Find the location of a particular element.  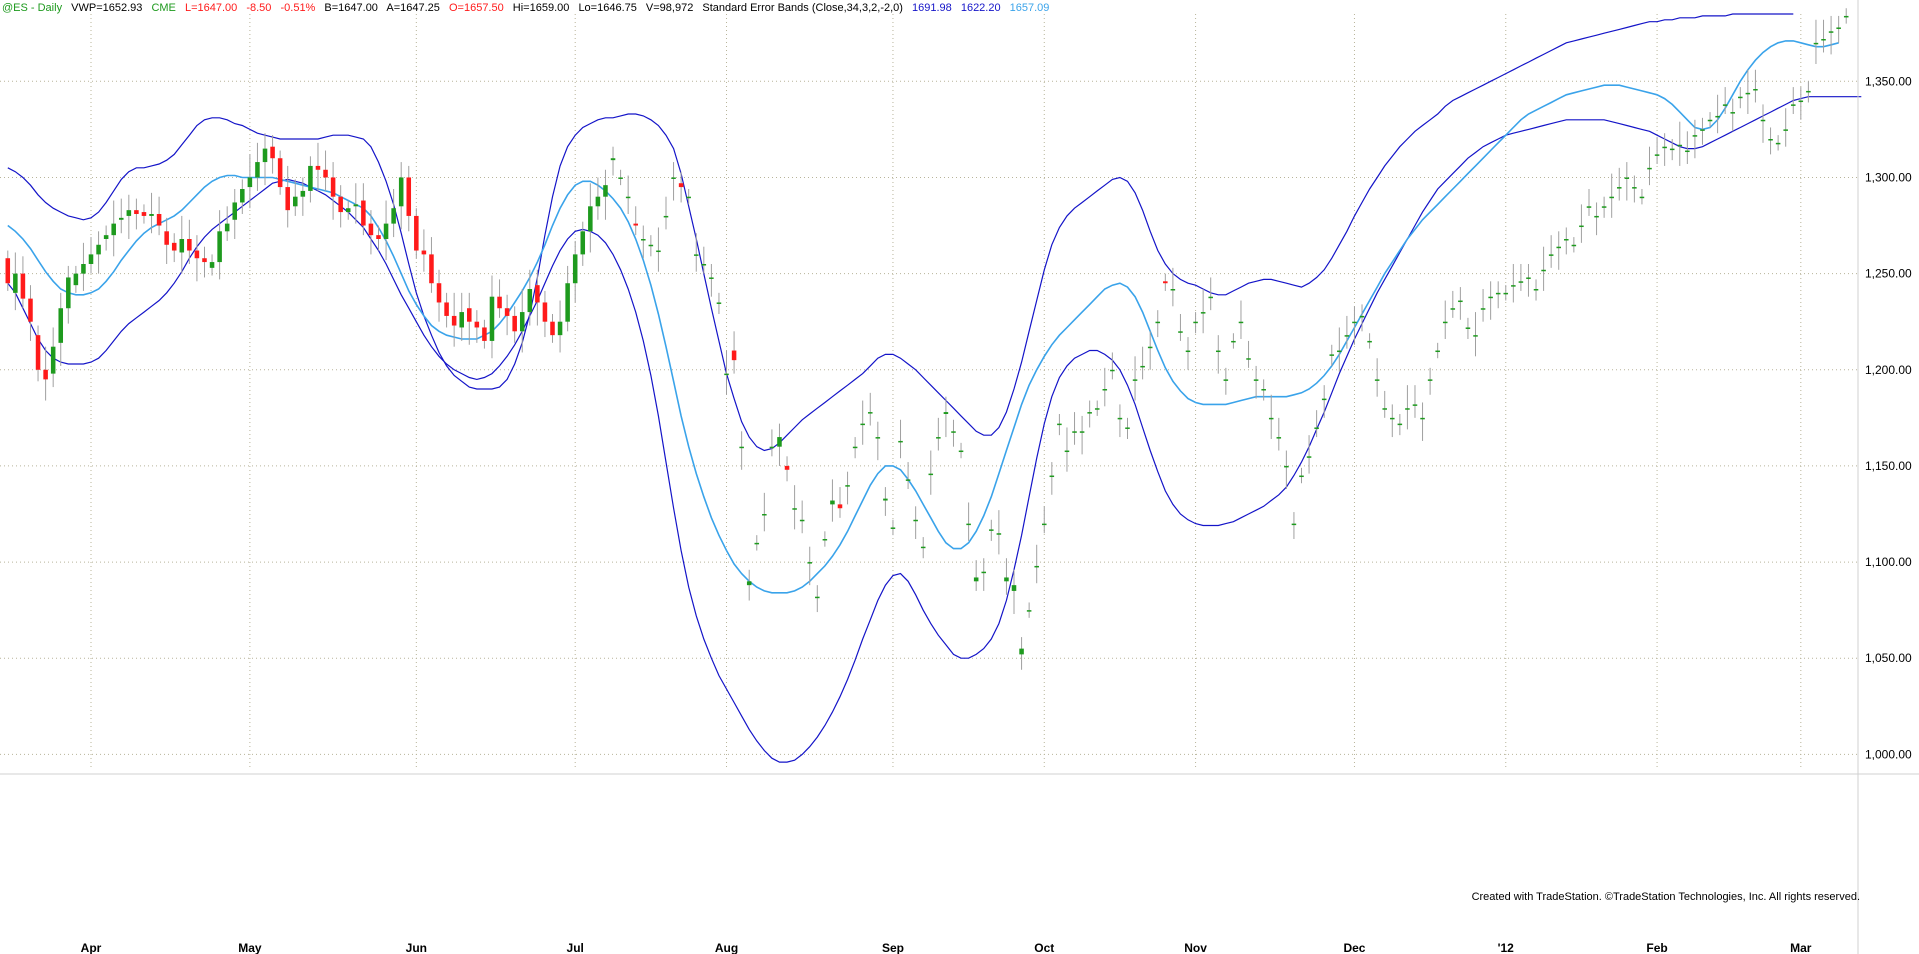

x-tick-label: Mar is located at coordinates (1801, 947).